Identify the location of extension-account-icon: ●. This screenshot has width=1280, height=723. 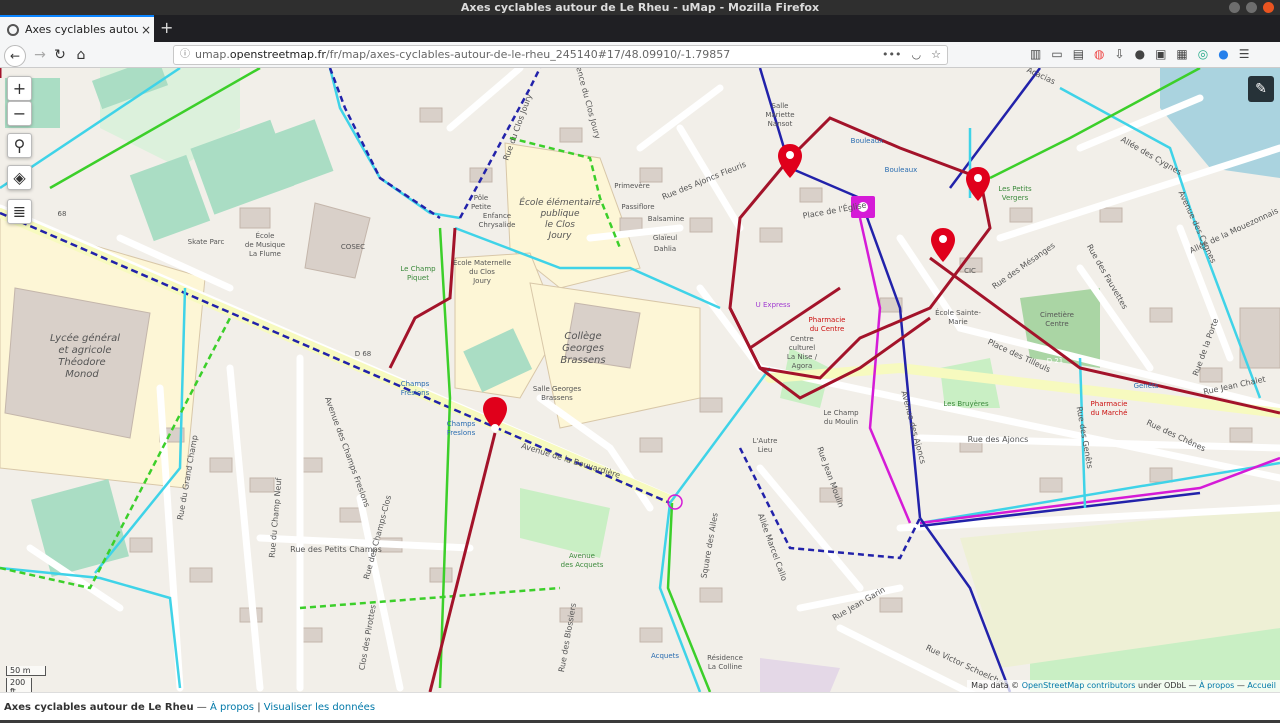
(1140, 54).